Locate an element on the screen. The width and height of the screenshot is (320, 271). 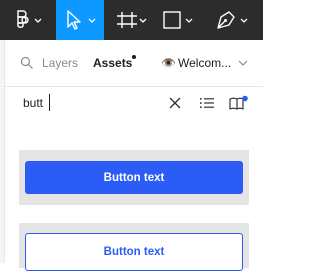
component-card-secondary-button: Button text is located at coordinates (134, 247).